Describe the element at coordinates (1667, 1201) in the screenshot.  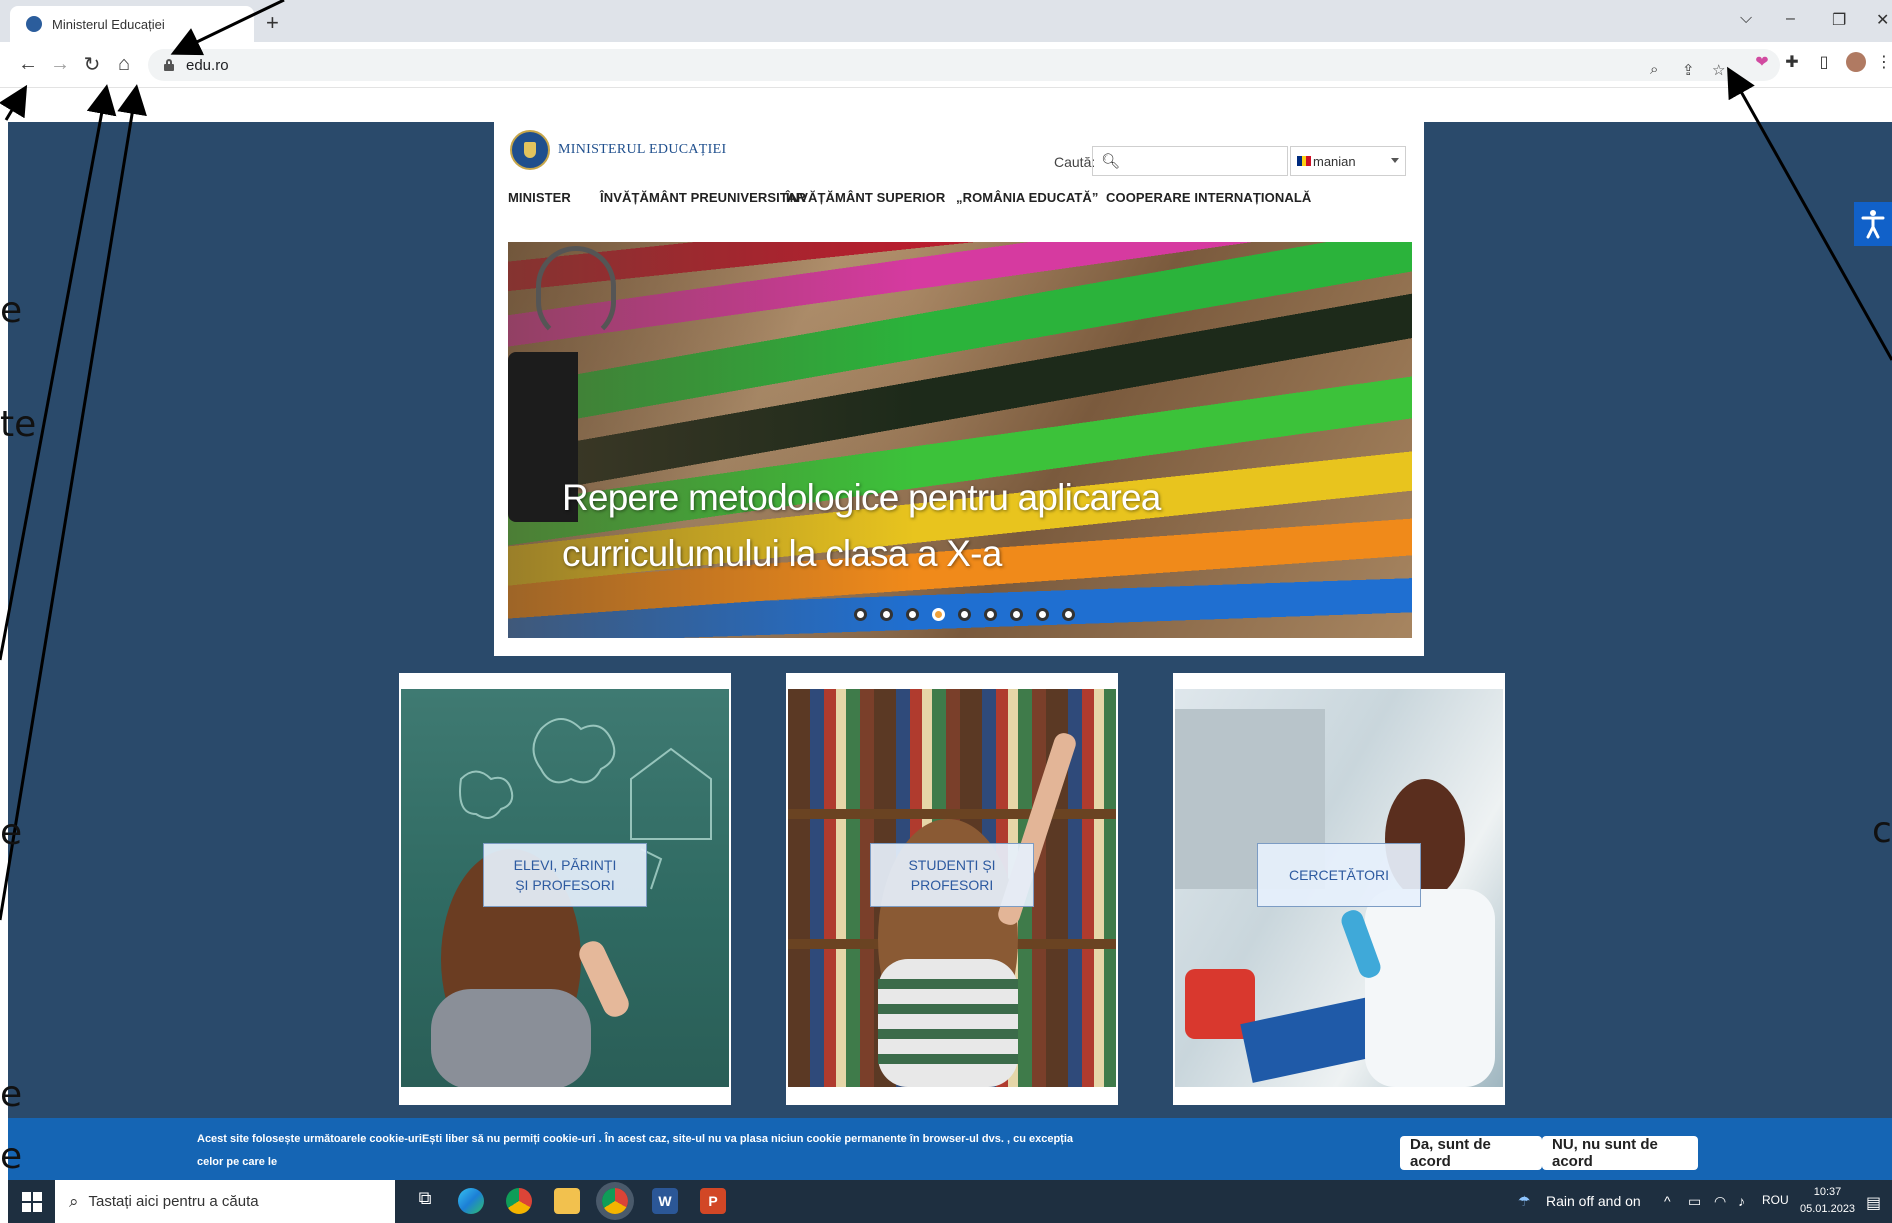
I see `tray-chevron-icon: ^` at that location.